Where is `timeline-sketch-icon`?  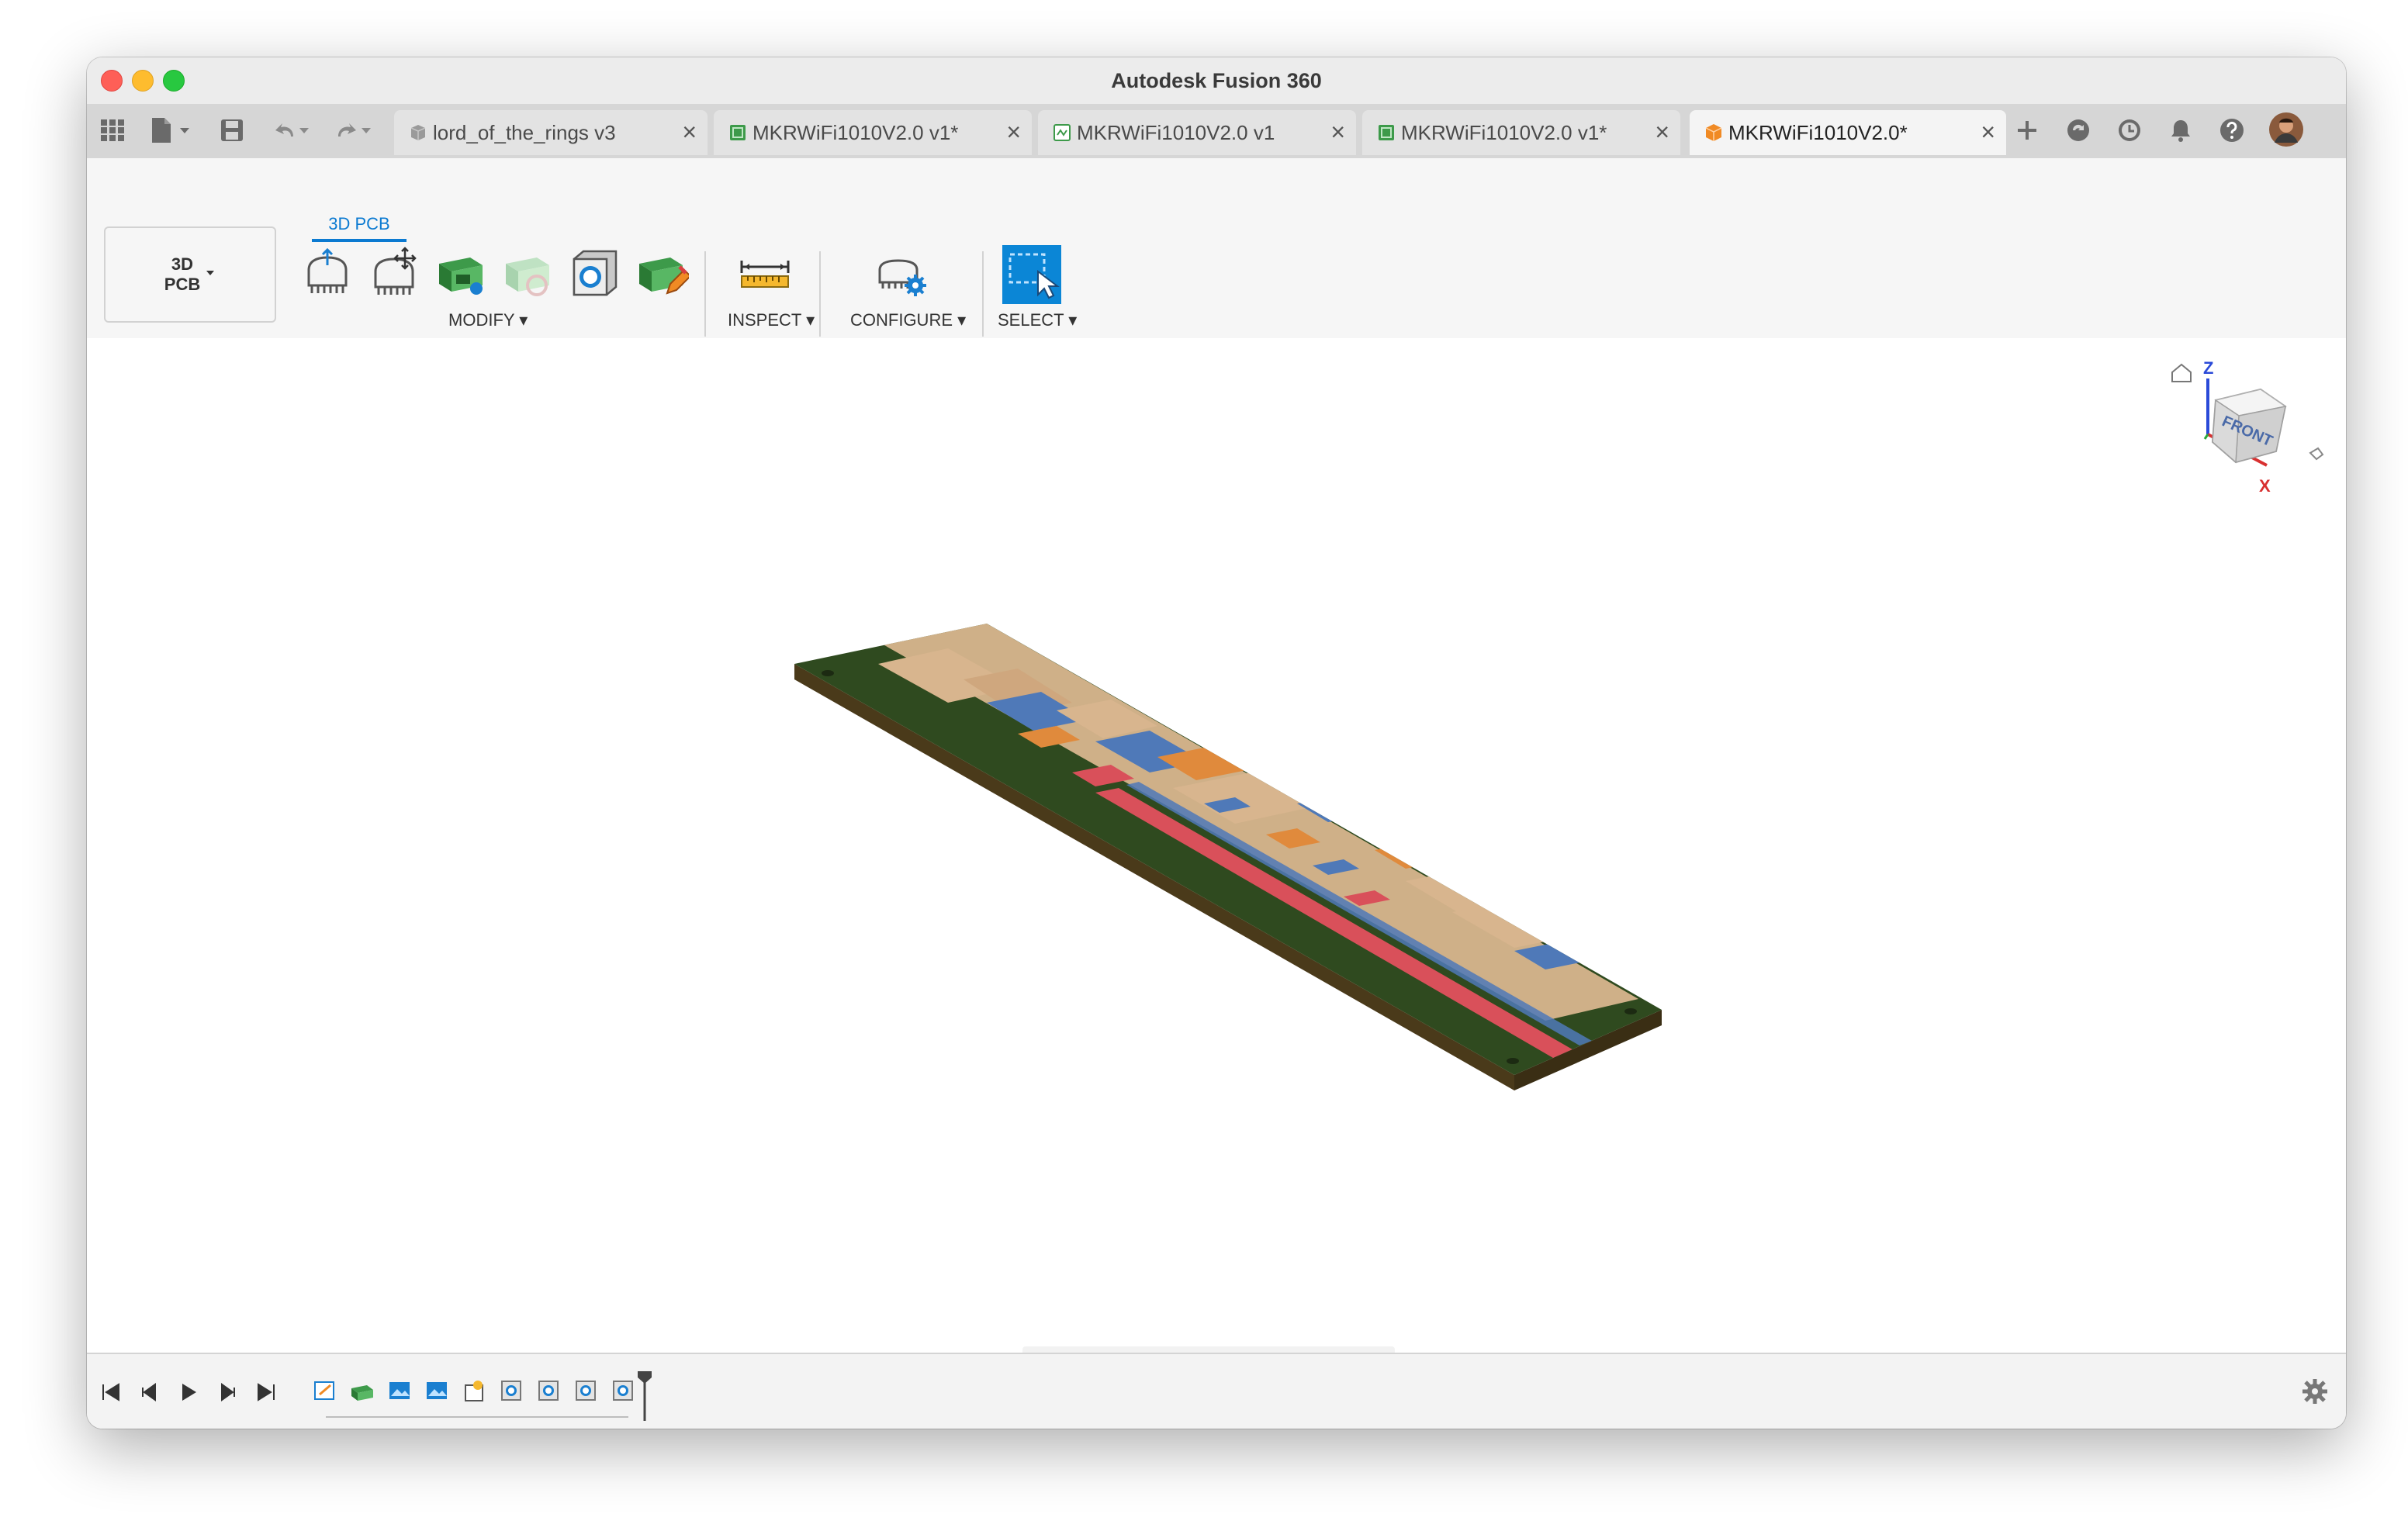
timeline-sketch-icon is located at coordinates (325, 1390).